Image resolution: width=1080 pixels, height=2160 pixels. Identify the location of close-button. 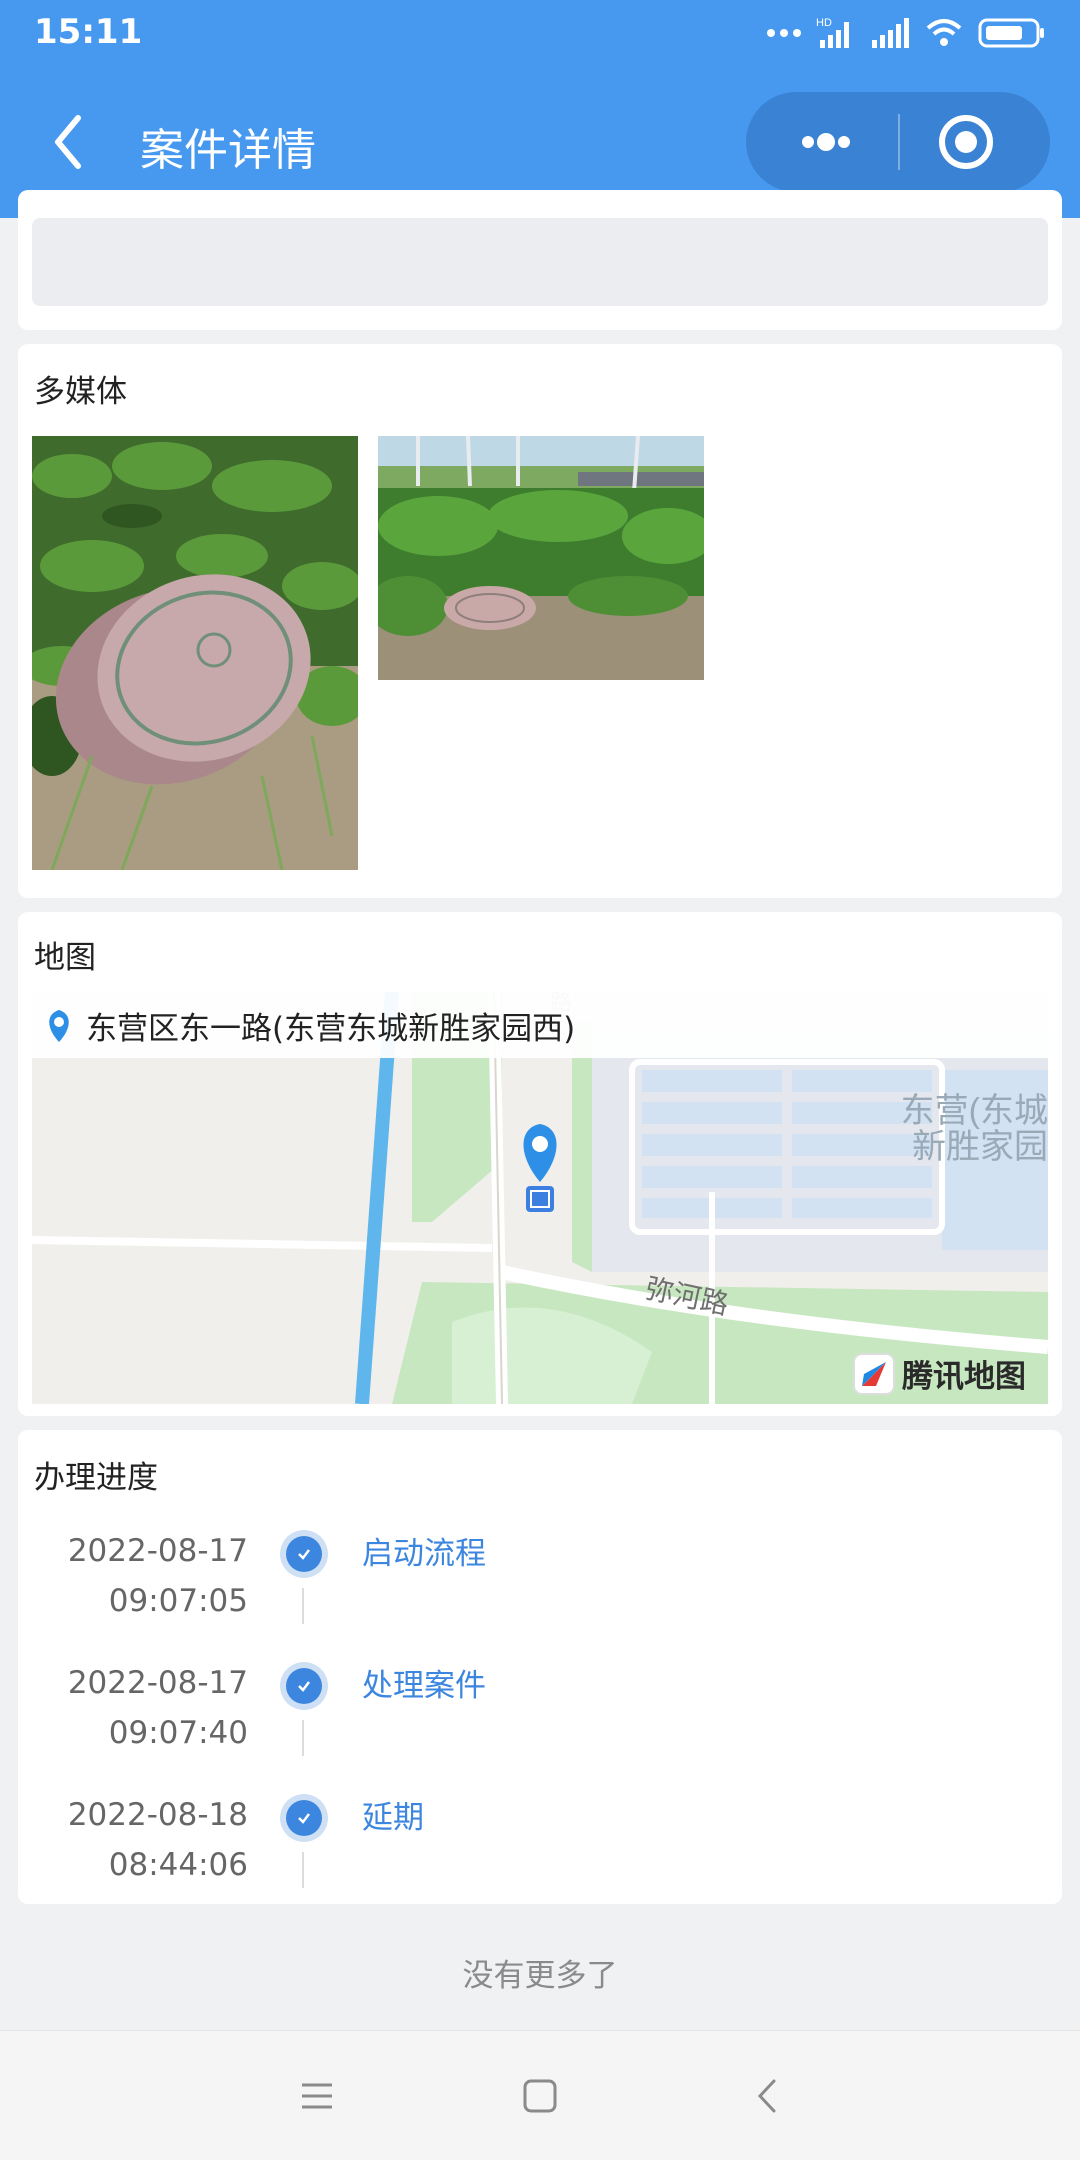
(976, 142).